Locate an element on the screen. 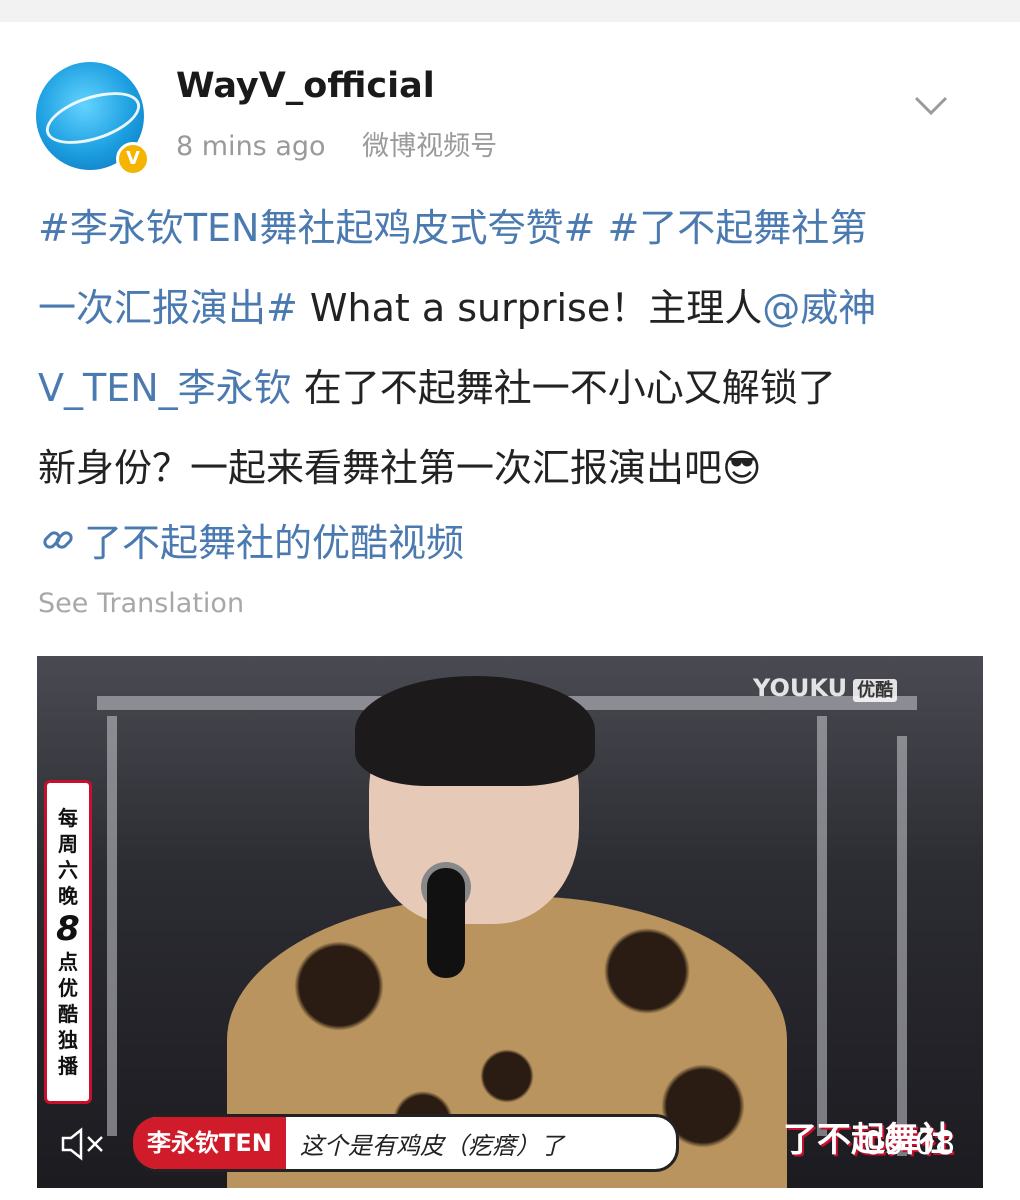 The height and width of the screenshot is (1200, 1020). video-link: 了不起舞社的优酷视频 is located at coordinates (252, 539).